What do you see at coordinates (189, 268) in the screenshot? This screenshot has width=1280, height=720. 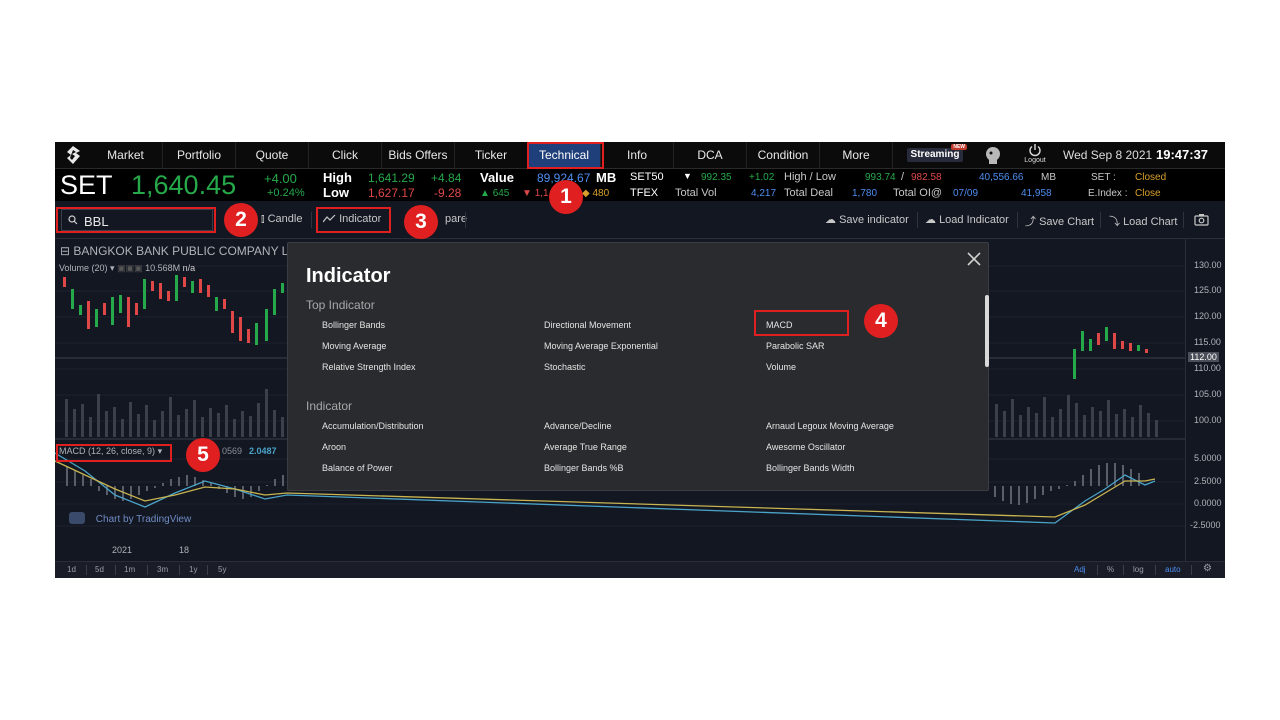 I see `volume-na: n/a` at bounding box center [189, 268].